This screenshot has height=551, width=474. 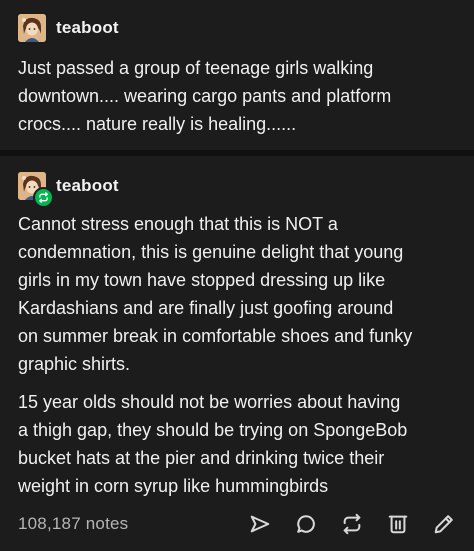 I want to click on notes-count: 108,187 notes, so click(x=73, y=524).